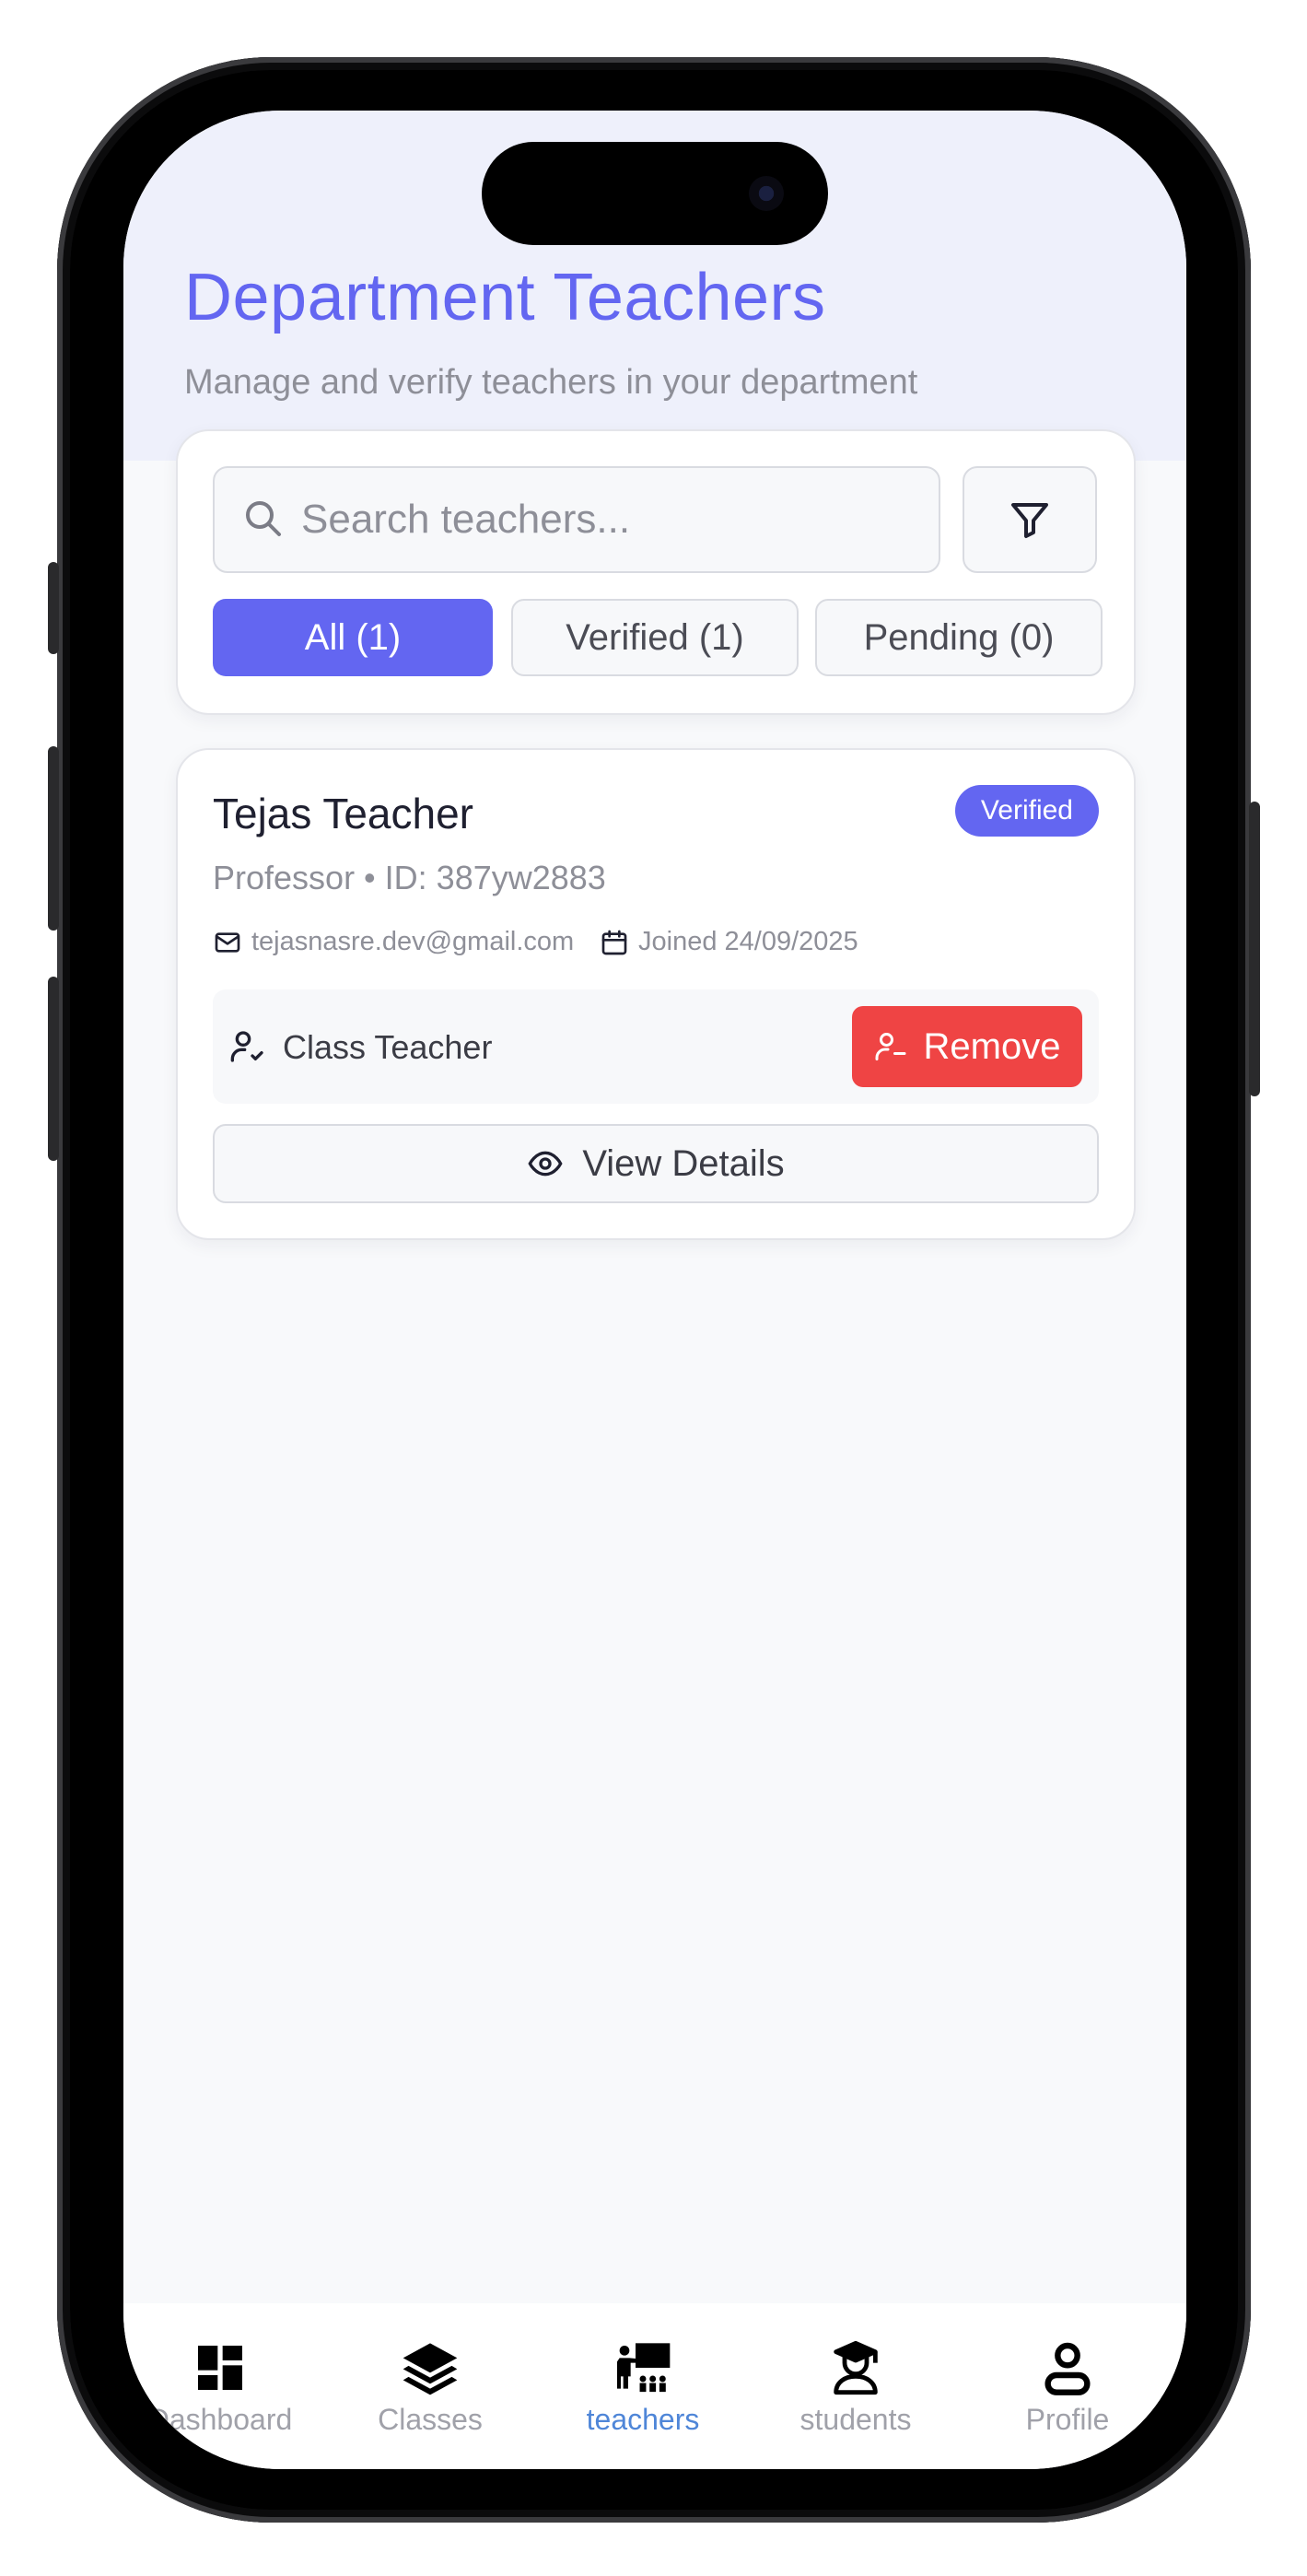 The width and height of the screenshot is (1307, 2576). I want to click on nav-teachers: teachers, so click(643, 2387).